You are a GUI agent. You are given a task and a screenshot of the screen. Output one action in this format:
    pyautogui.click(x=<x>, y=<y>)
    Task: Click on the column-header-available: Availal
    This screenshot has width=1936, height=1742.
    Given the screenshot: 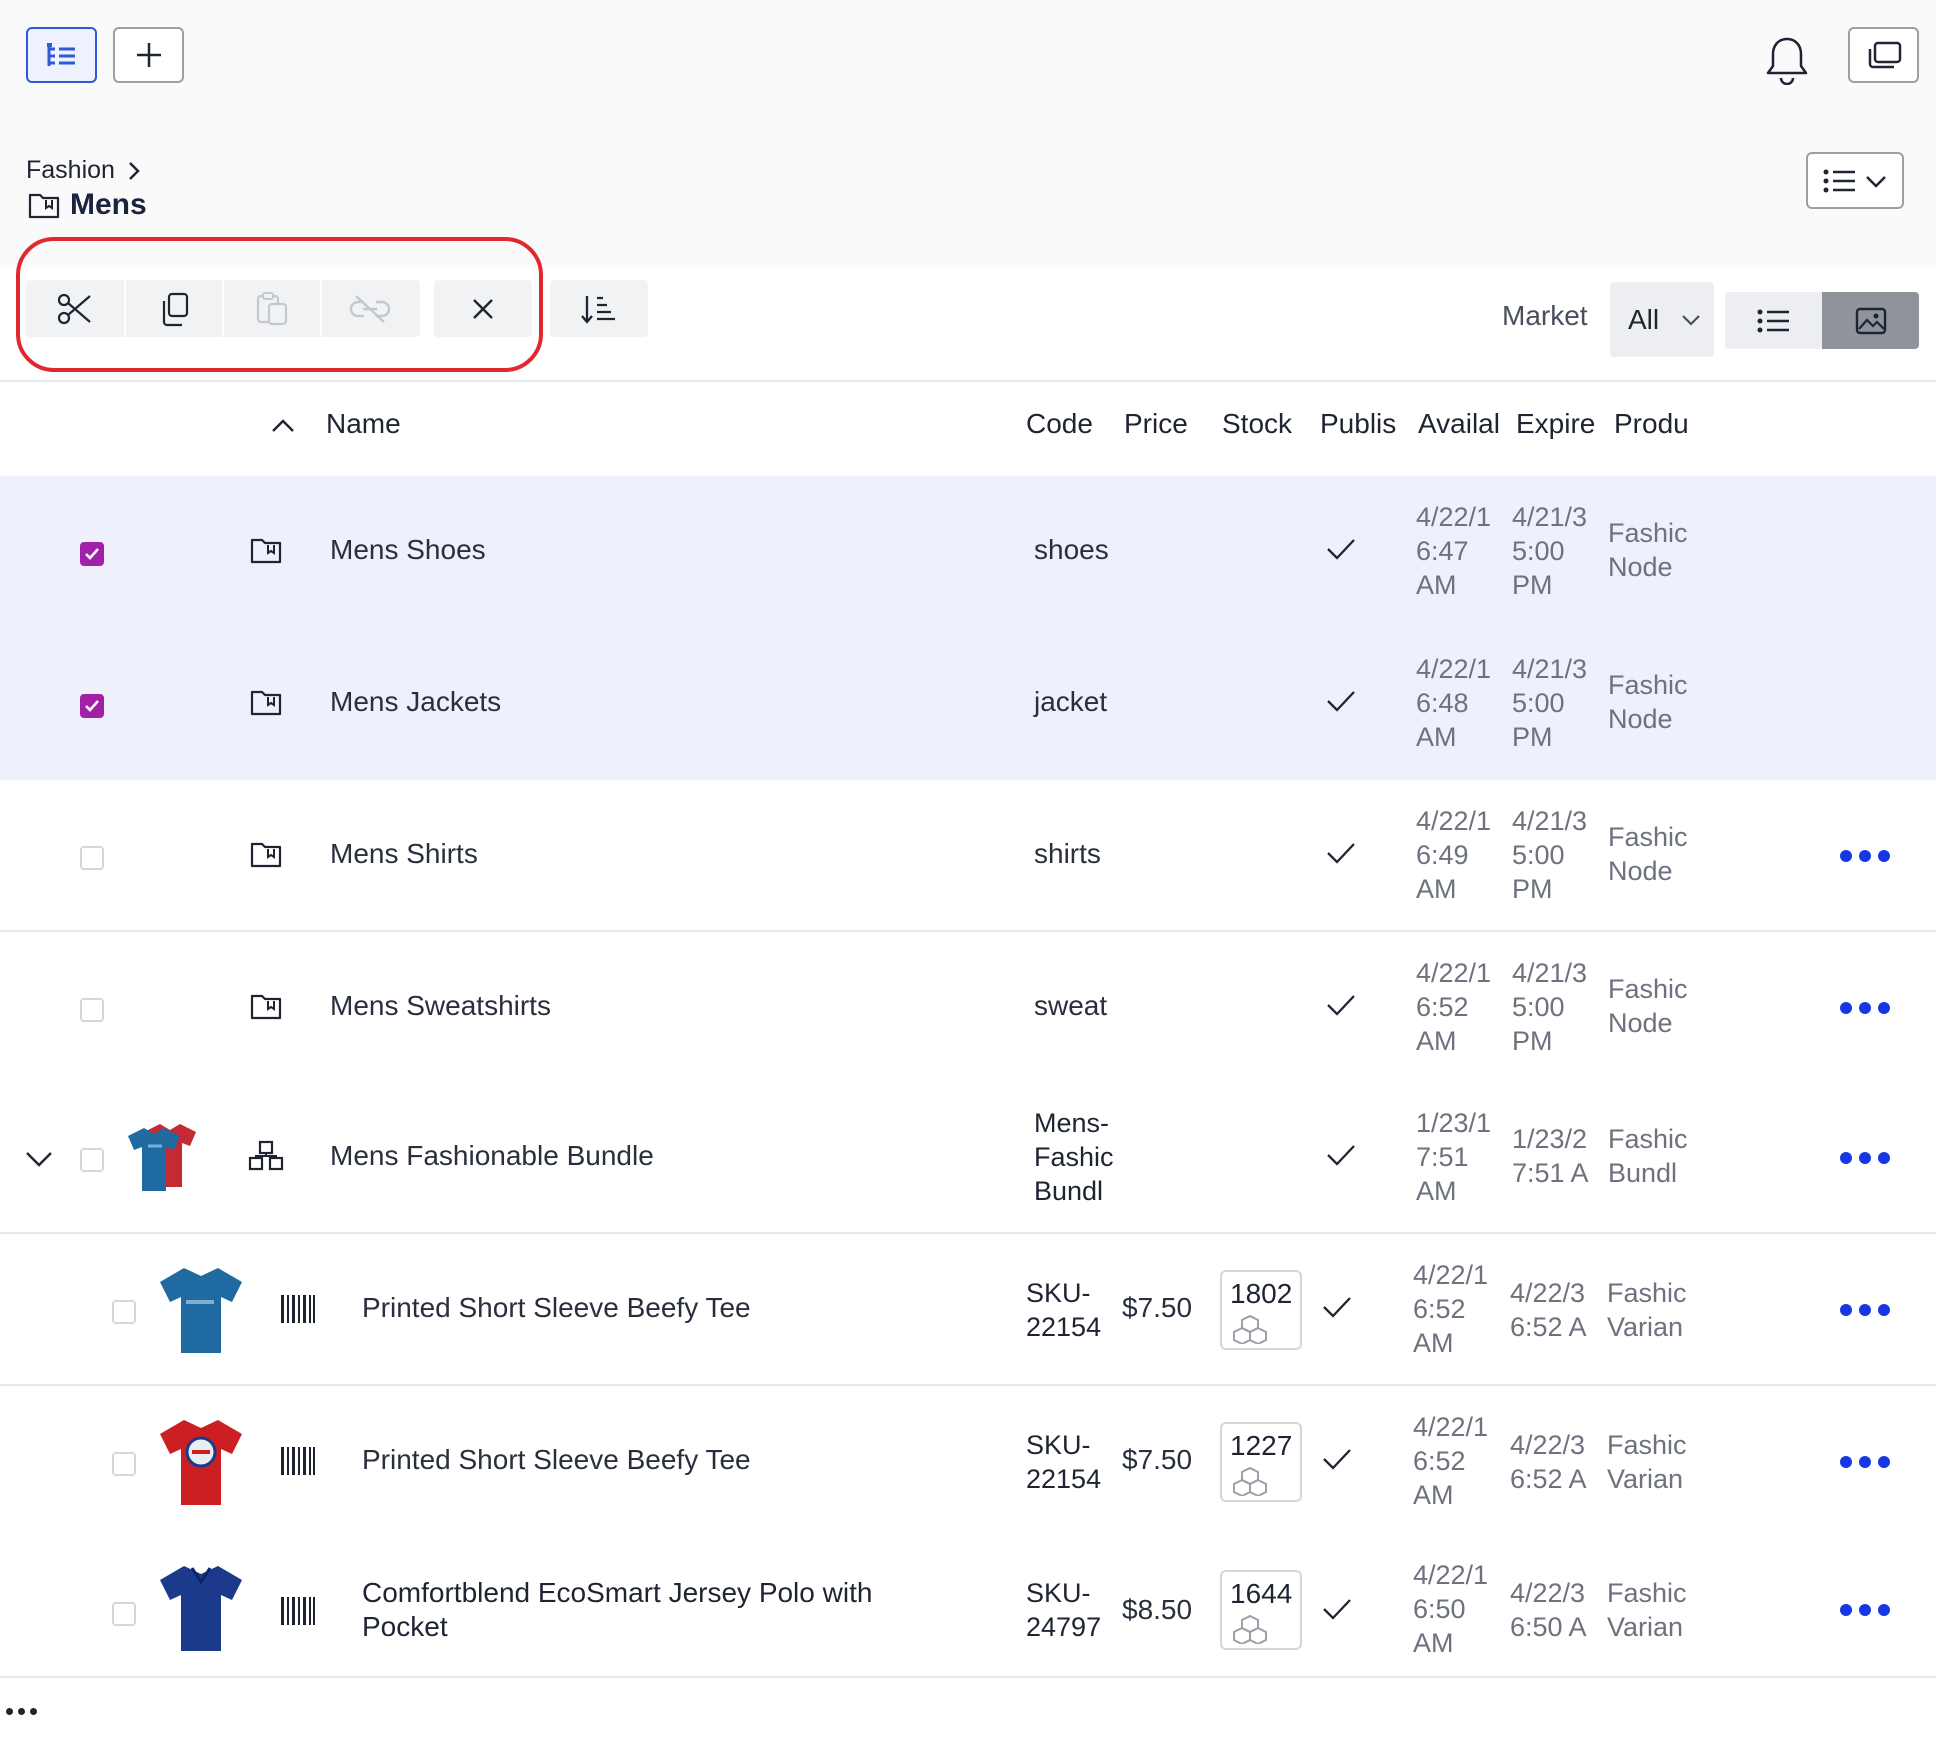 What is the action you would take?
    pyautogui.click(x=1460, y=424)
    